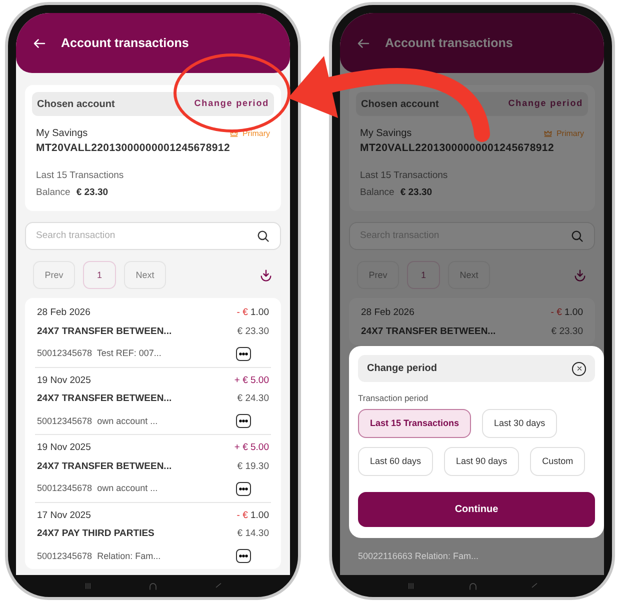 Image resolution: width=619 pixels, height=603 pixels. What do you see at coordinates (64, 515) in the screenshot?
I see `transaction-date: 17 Nov 2025` at bounding box center [64, 515].